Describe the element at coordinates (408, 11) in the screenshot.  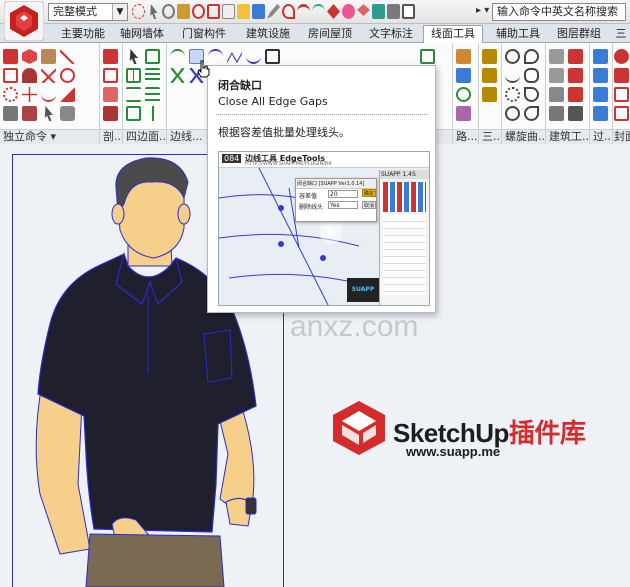
I see `window-icon` at that location.